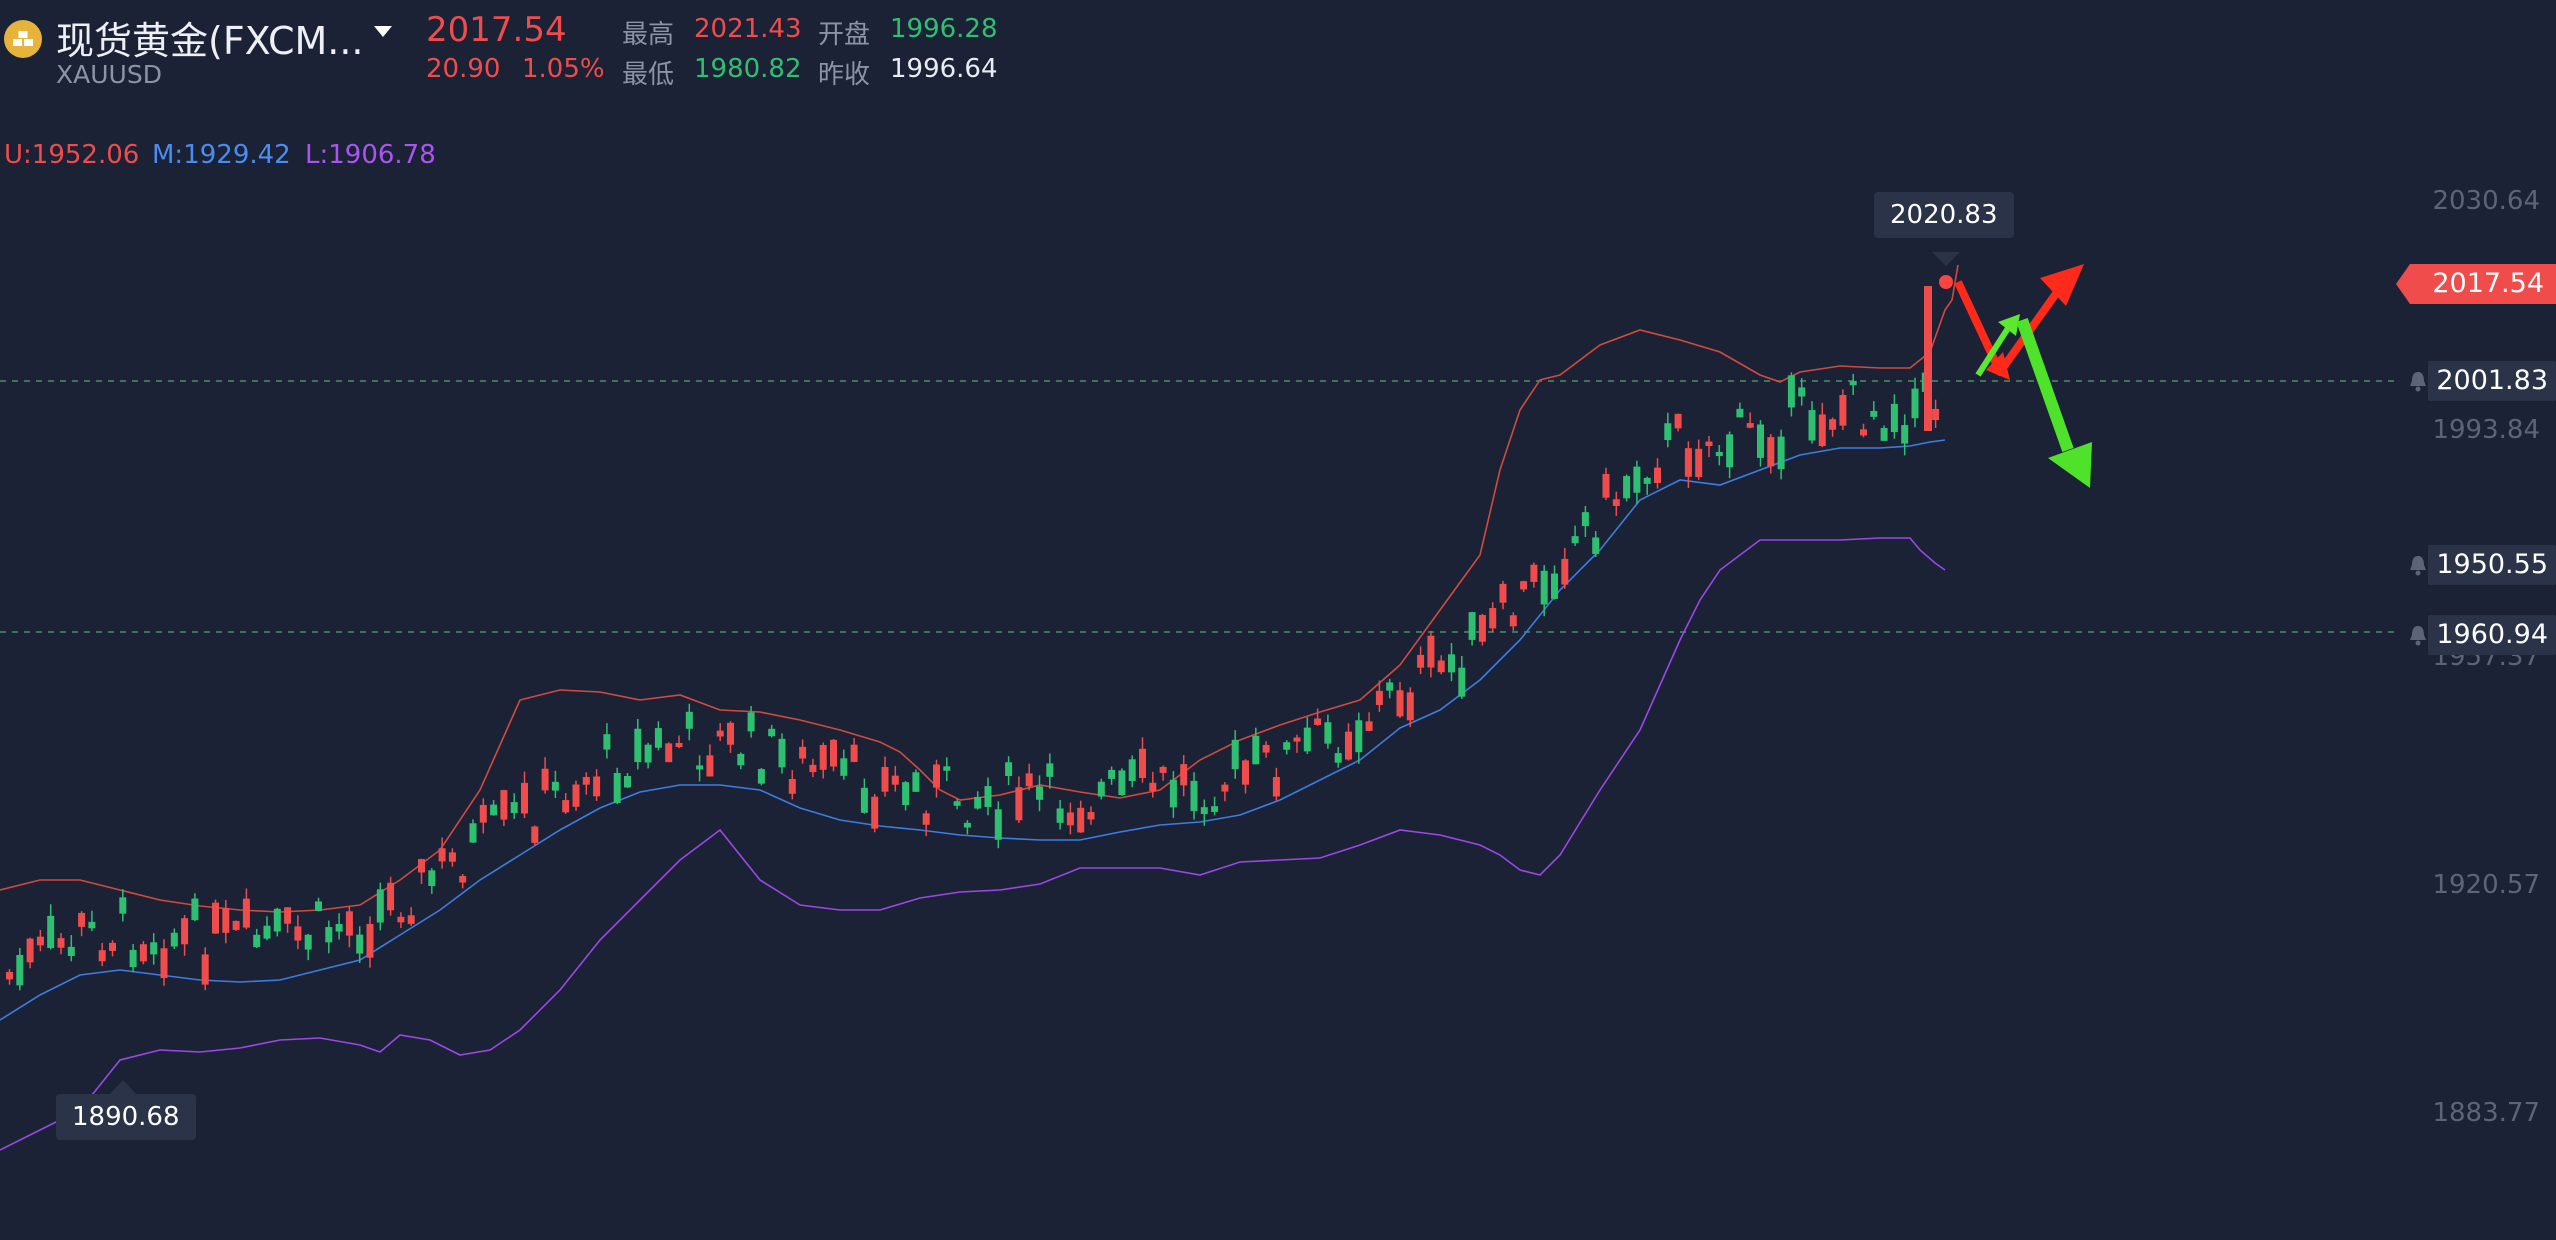 The height and width of the screenshot is (1240, 2556). I want to click on axis-label-2: 1993.84, so click(2486, 430).